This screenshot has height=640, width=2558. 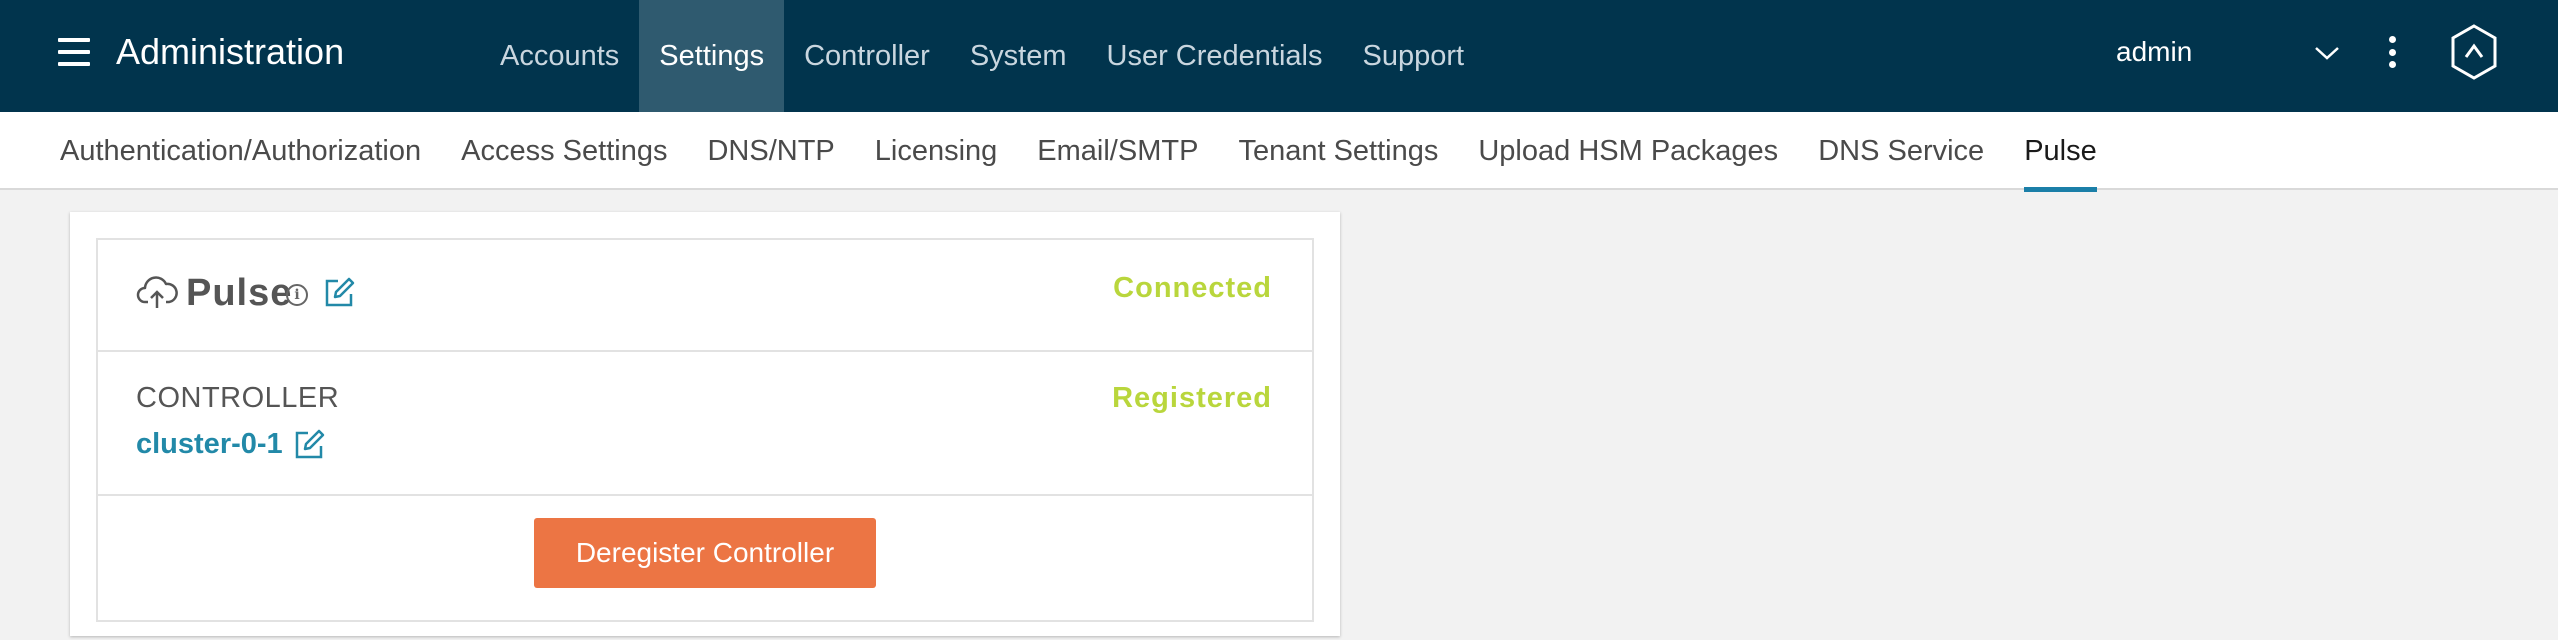 I want to click on brand-logo-icon, so click(x=2474, y=52).